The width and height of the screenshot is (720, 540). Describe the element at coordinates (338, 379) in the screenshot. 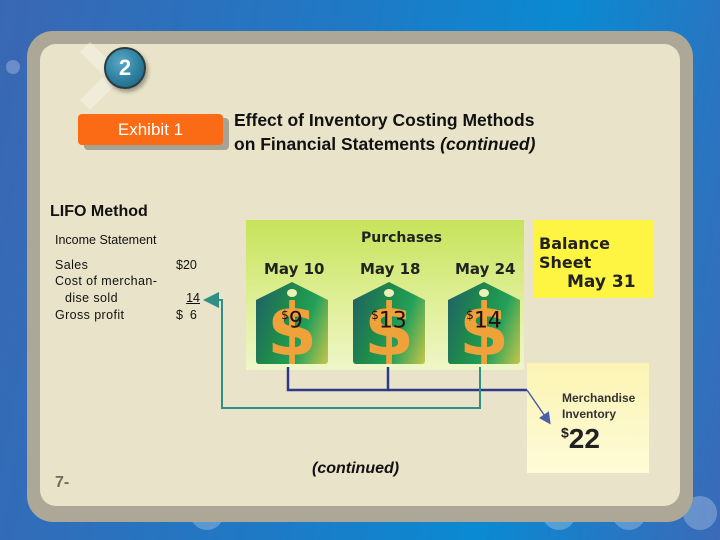

I see `inventory-connector-line` at that location.